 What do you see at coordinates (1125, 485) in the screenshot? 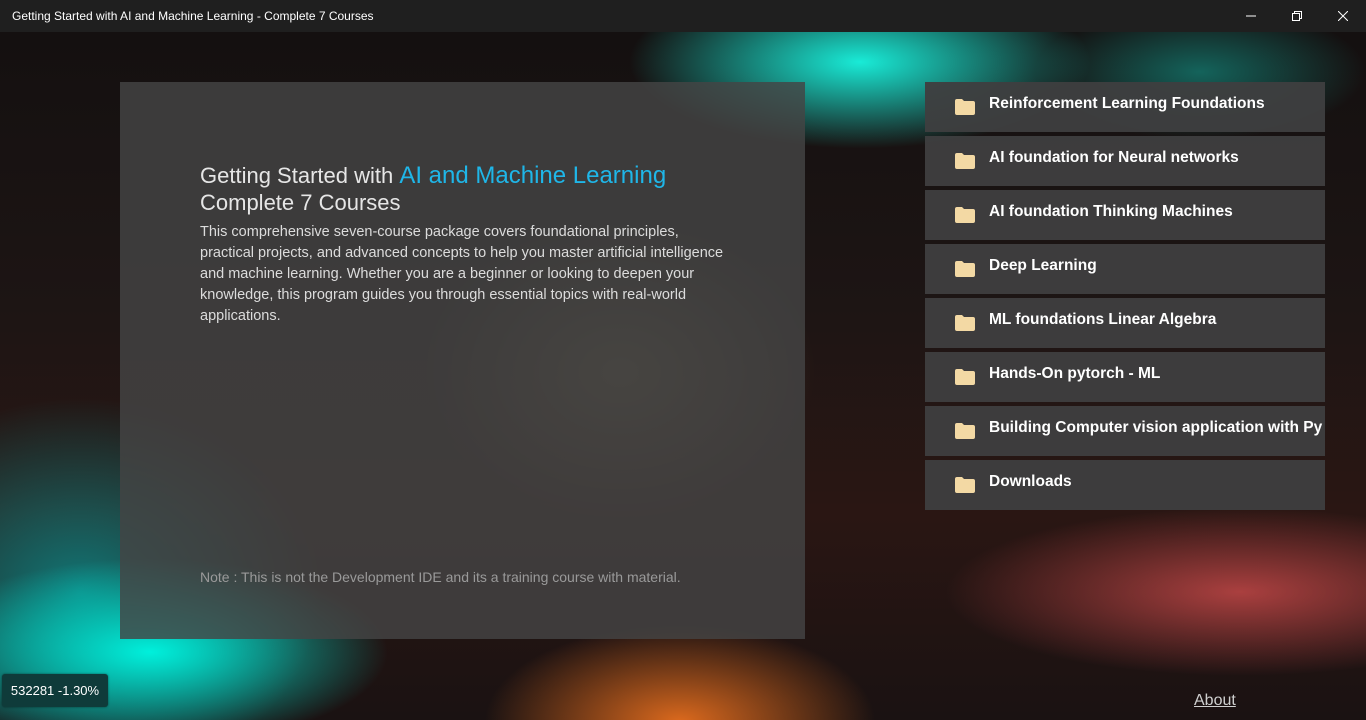
I see `course-item-downloads: Downloads` at bounding box center [1125, 485].